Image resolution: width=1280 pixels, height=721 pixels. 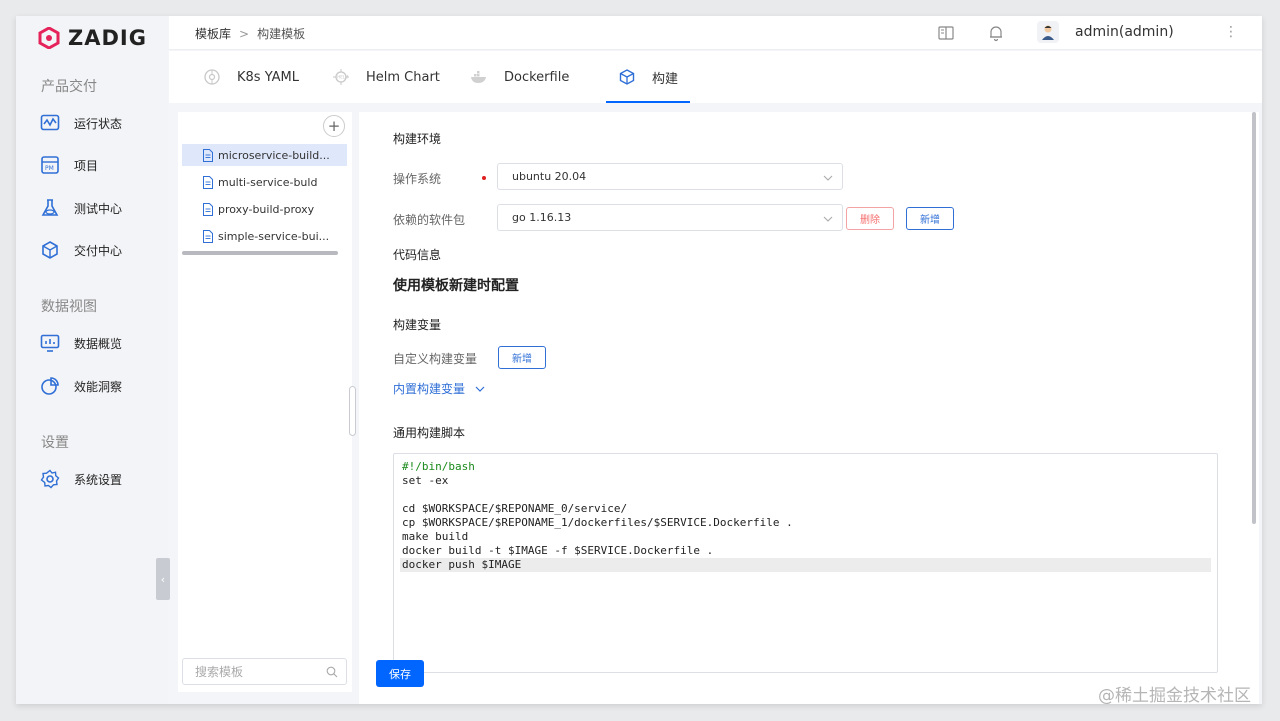 I want to click on template-item-multi-service-buld: multi-service-buld, so click(x=264, y=182).